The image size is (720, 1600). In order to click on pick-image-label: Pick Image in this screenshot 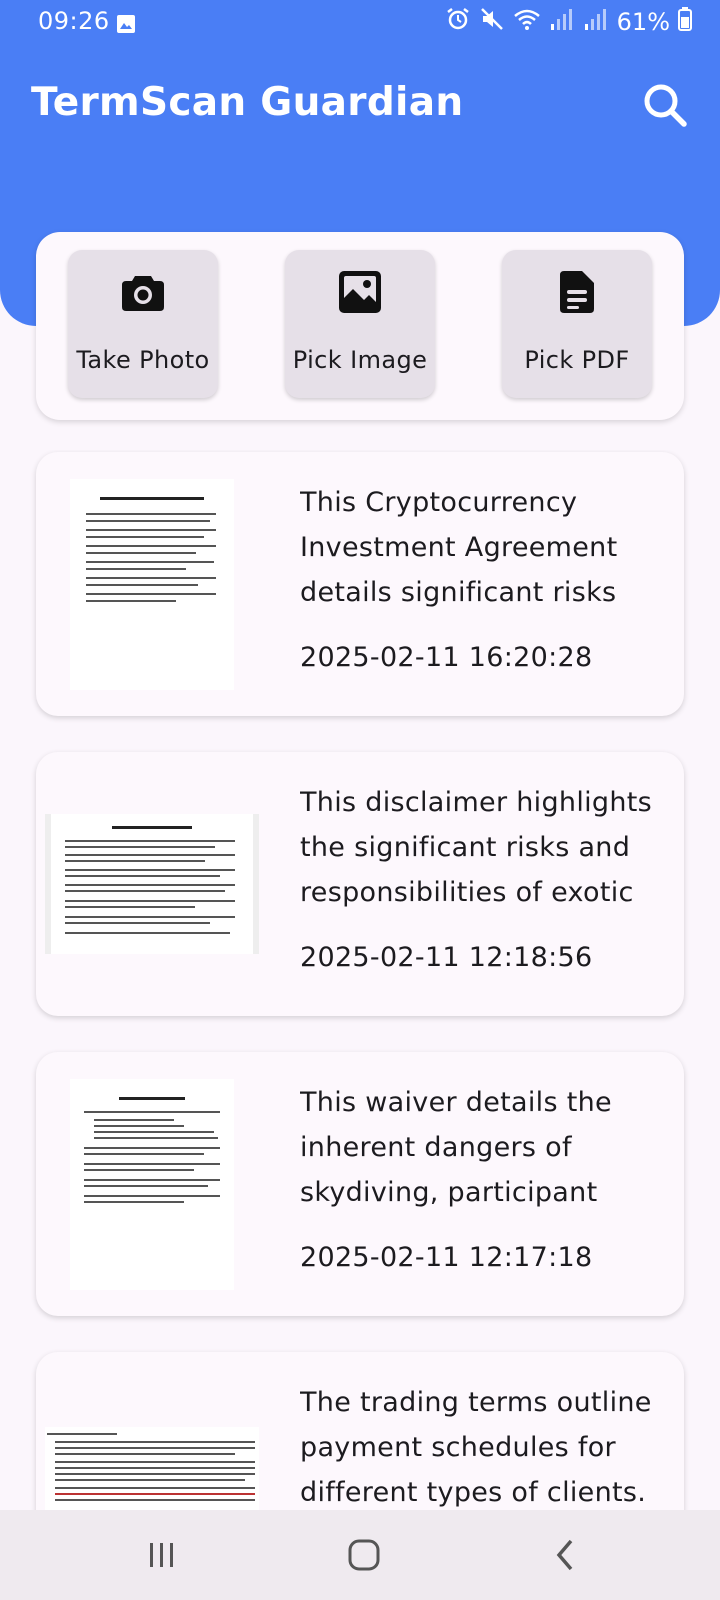, I will do `click(360, 360)`.